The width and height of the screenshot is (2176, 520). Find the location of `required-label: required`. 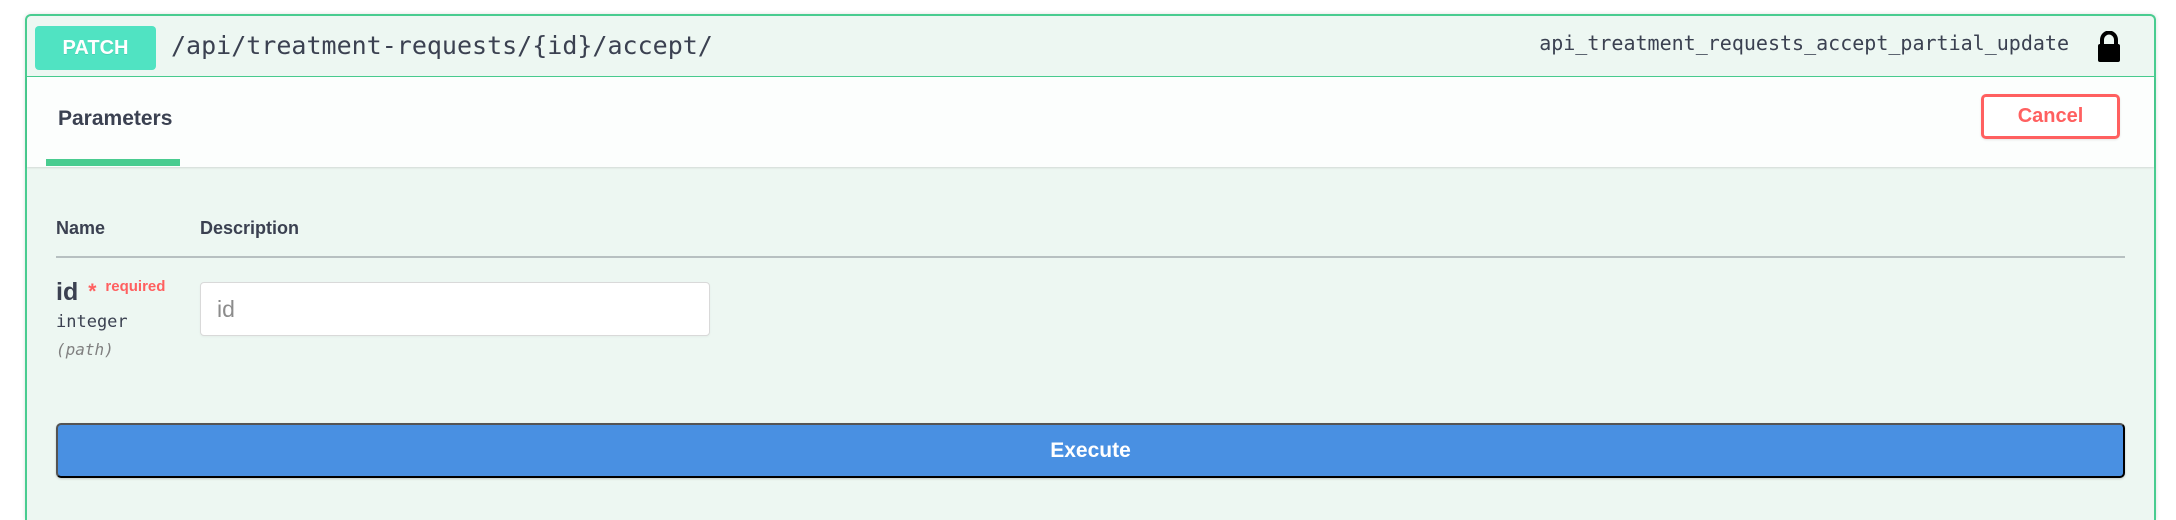

required-label: required is located at coordinates (135, 286).